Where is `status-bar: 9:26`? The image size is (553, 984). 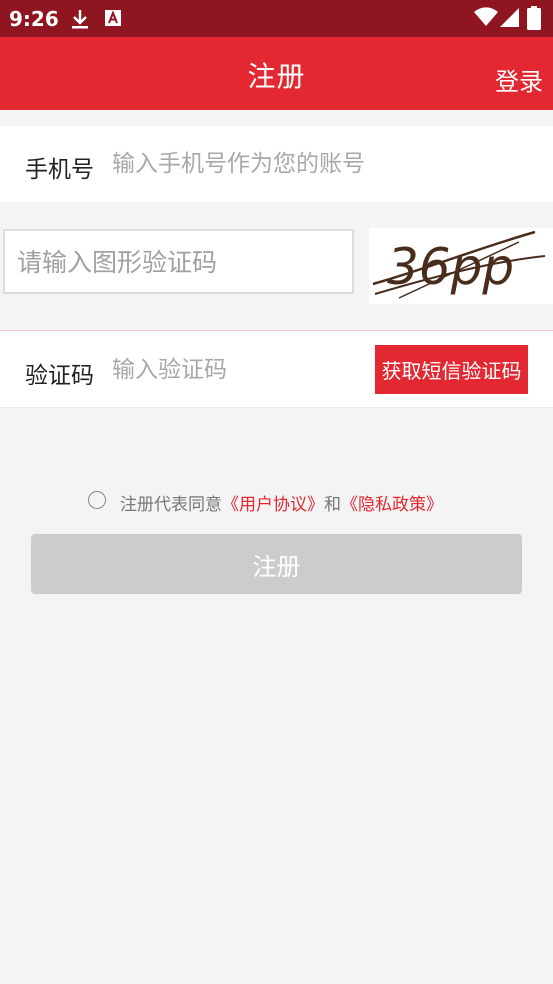
status-bar: 9:26 is located at coordinates (276, 18).